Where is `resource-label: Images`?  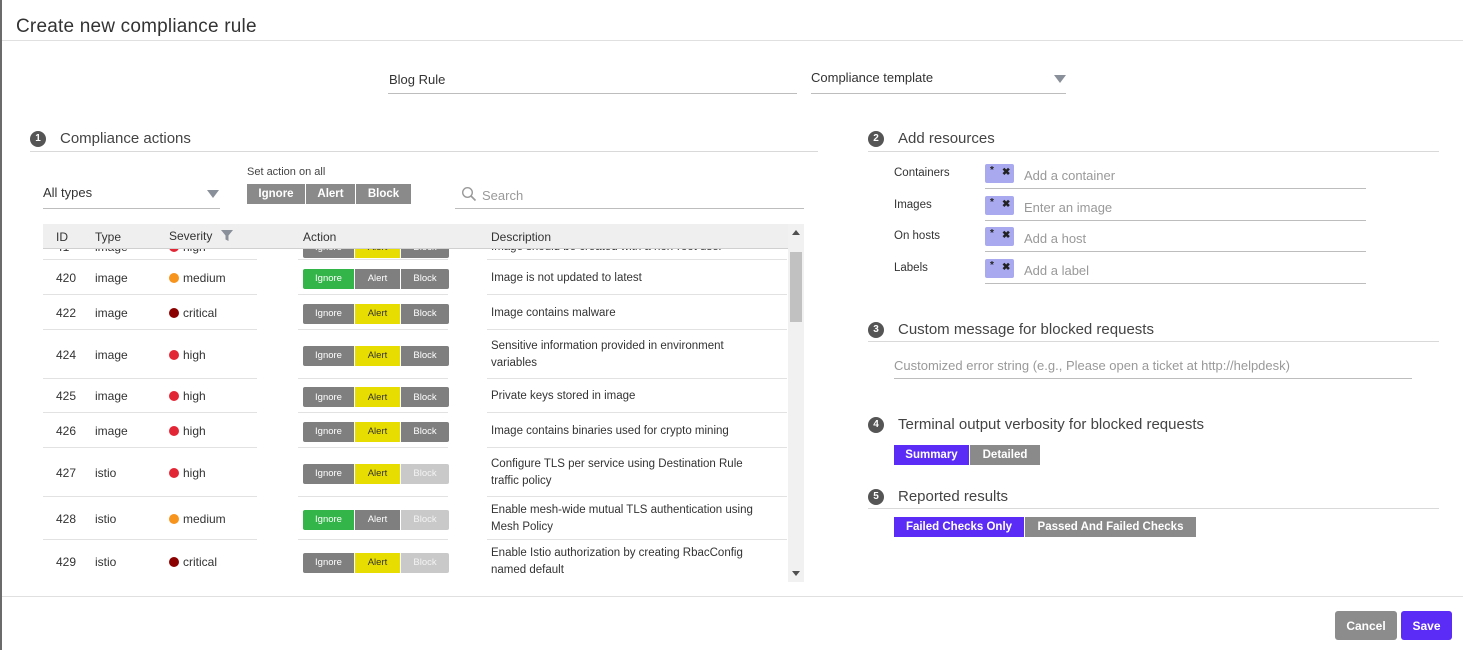
resource-label: Images is located at coordinates (913, 205).